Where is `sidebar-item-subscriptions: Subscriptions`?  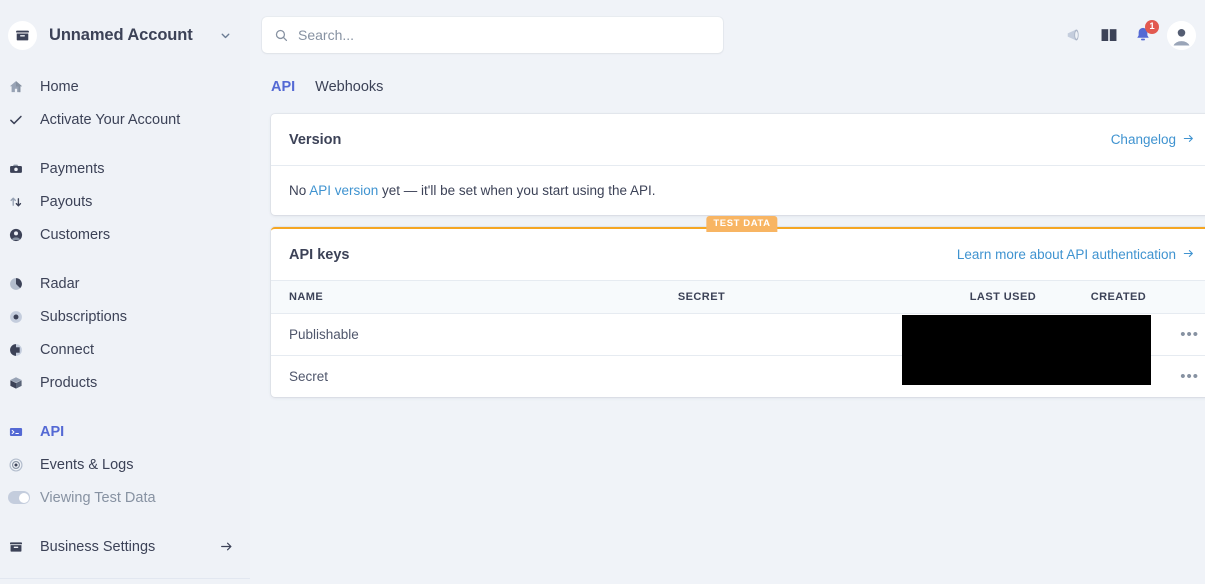
sidebar-item-subscriptions: Subscriptions is located at coordinates (125, 316).